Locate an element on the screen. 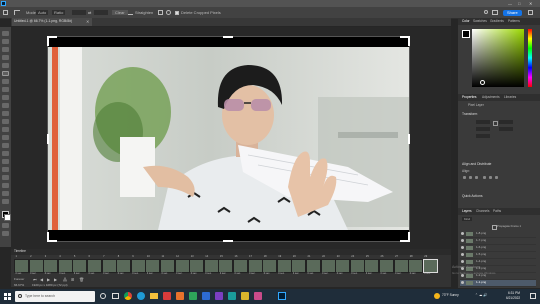 This screenshot has height=304, width=540. timeline-frame: 18 0 sec. is located at coordinates (270, 265).